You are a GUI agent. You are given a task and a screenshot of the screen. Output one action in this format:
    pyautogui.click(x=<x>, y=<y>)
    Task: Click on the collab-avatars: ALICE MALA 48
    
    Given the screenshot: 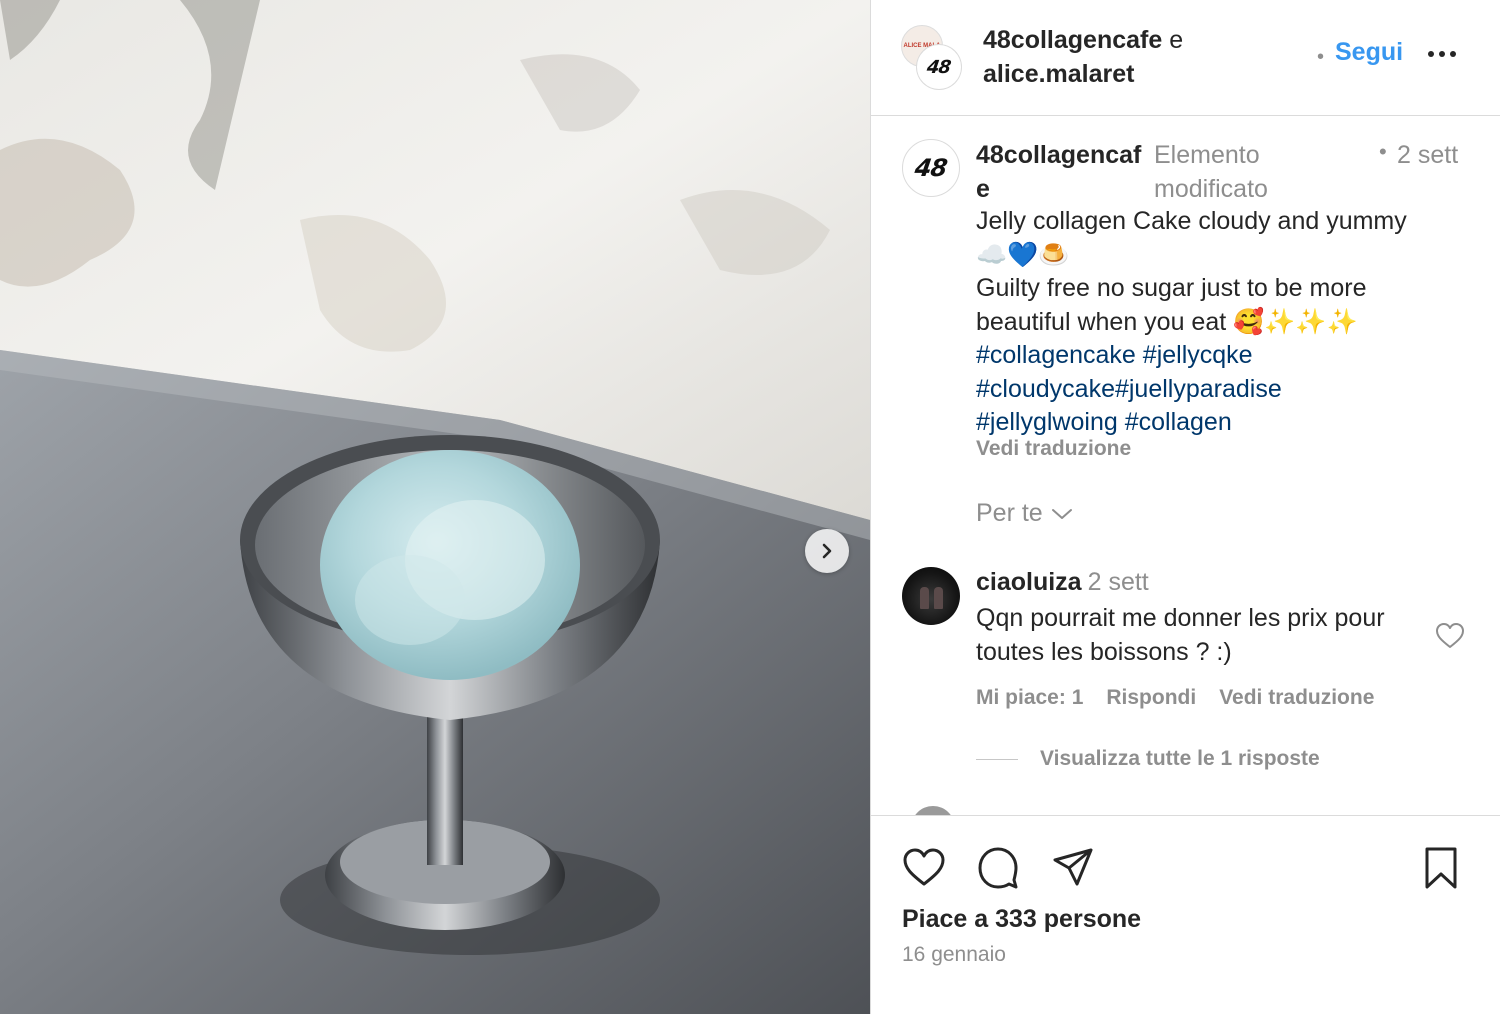 What is the action you would take?
    pyautogui.click(x=933, y=57)
    